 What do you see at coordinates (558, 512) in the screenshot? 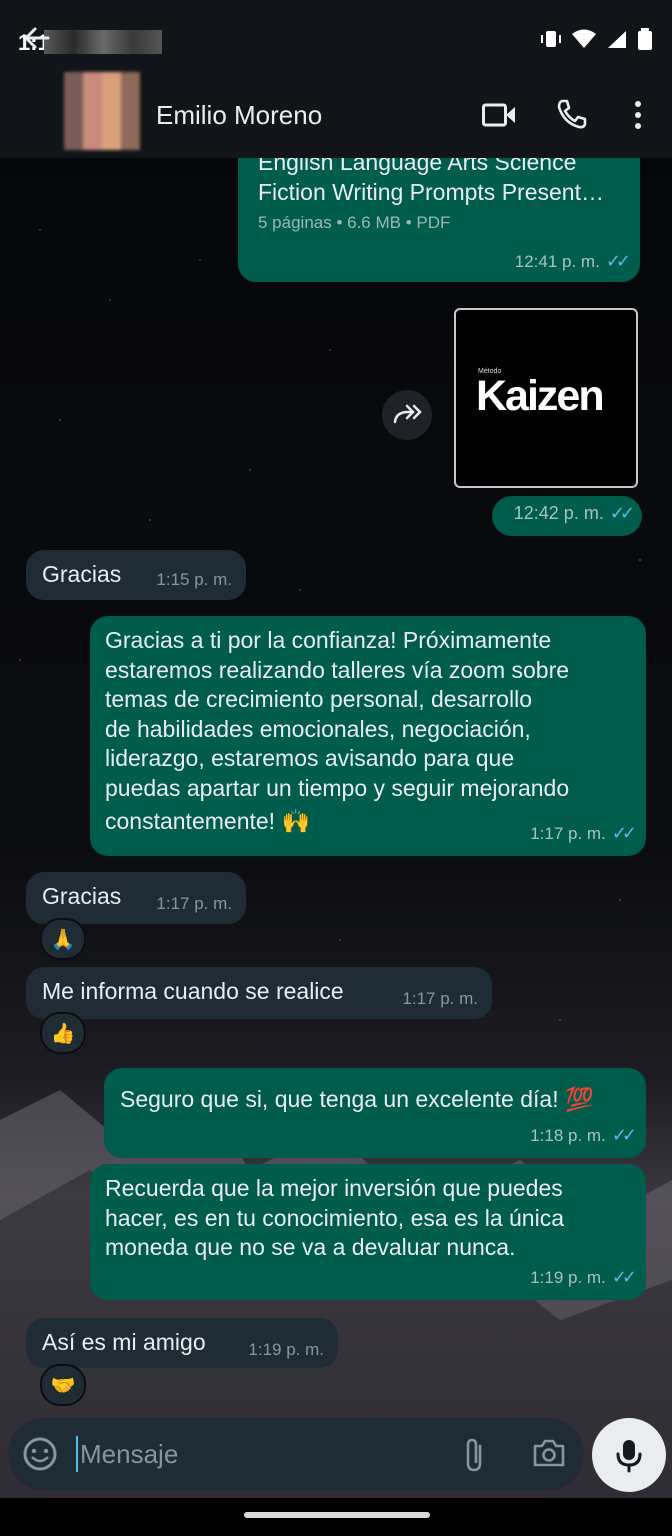
I see `message-time: 12:42 p. m.` at bounding box center [558, 512].